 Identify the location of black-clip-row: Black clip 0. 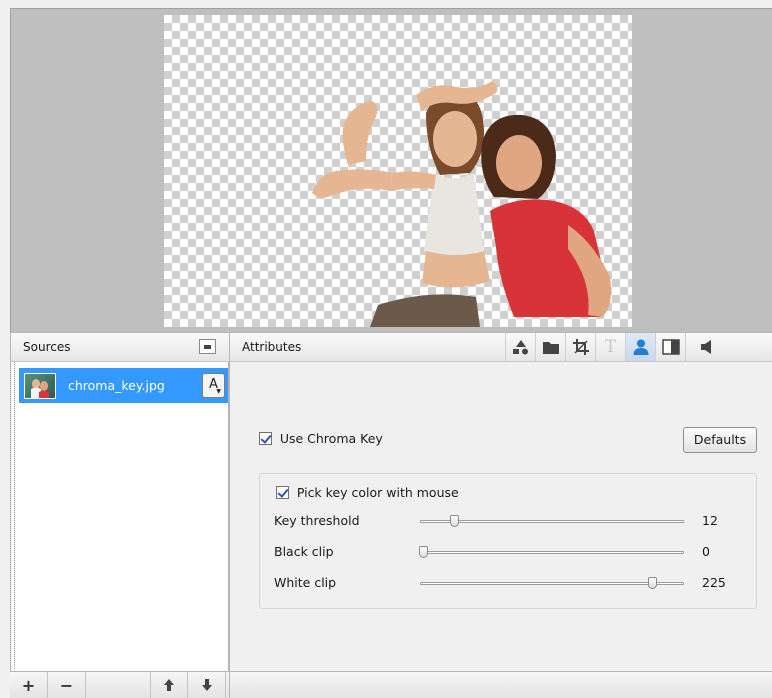
(509, 552).